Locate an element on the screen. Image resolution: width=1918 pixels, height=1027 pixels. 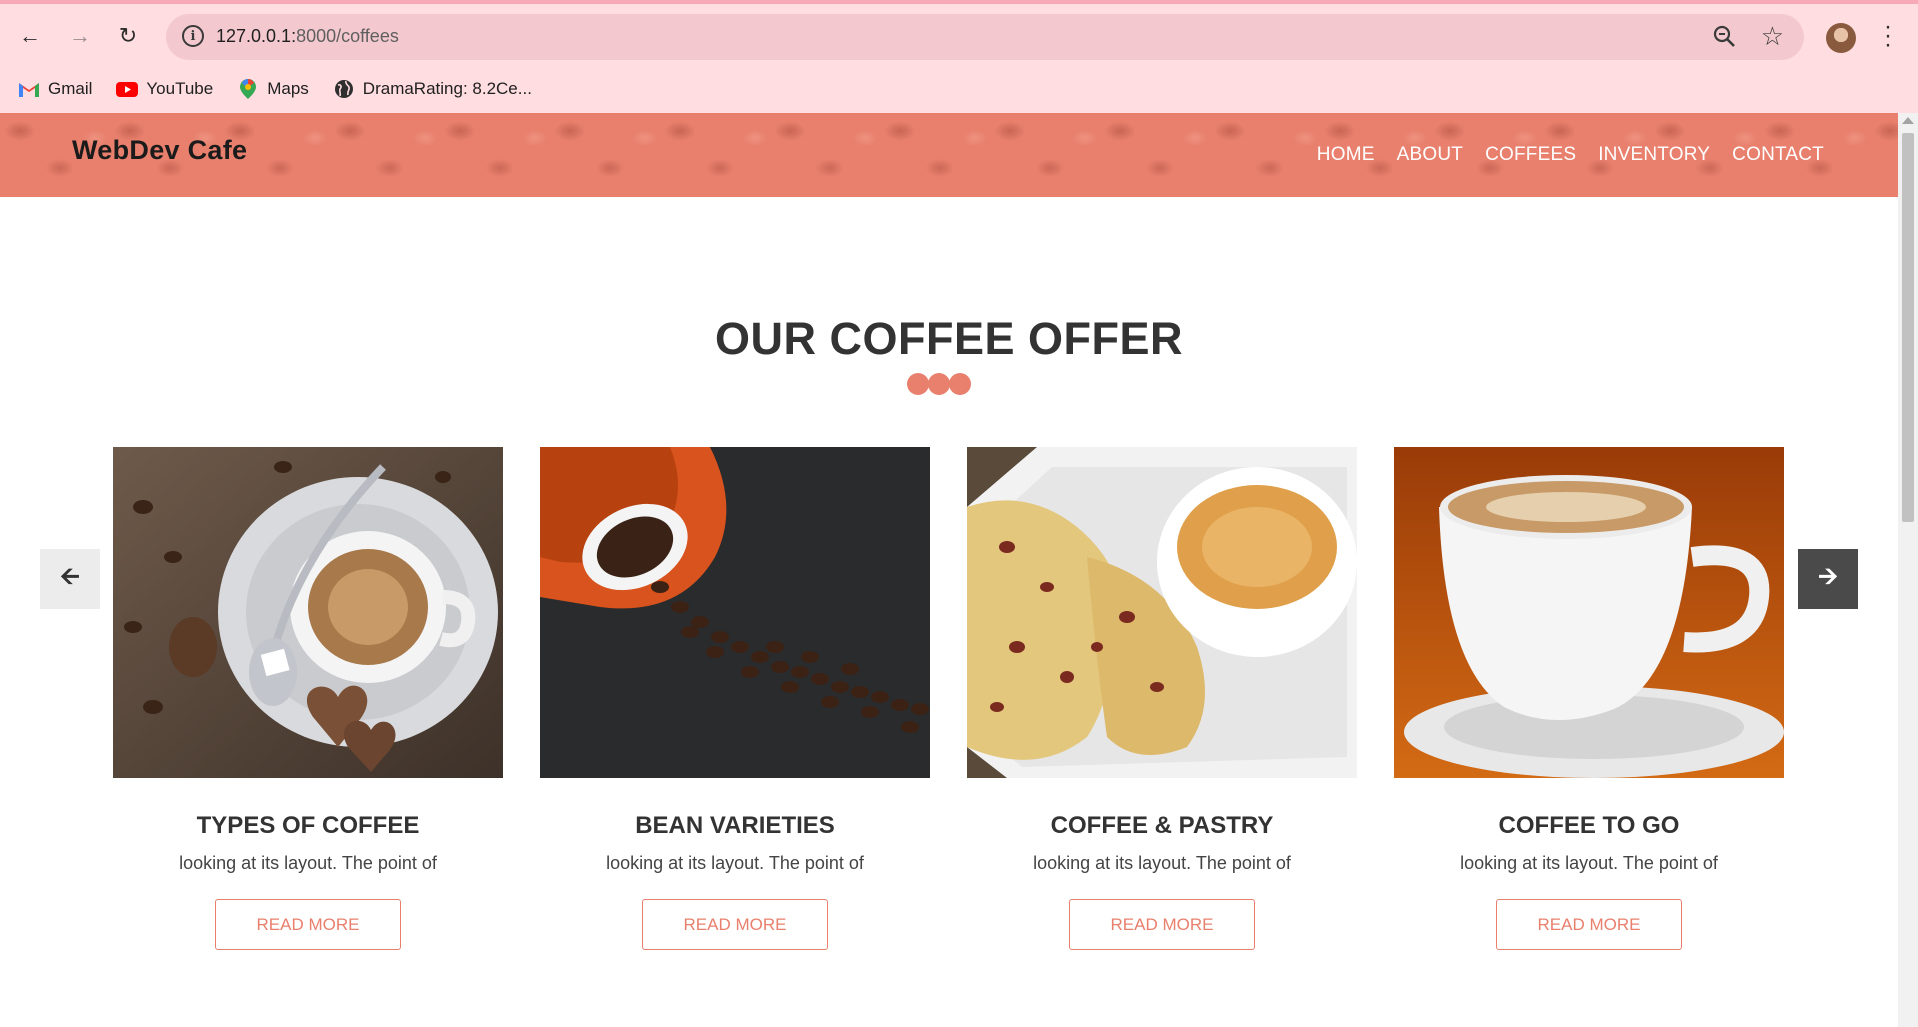
reload-button: ↻ is located at coordinates (128, 36).